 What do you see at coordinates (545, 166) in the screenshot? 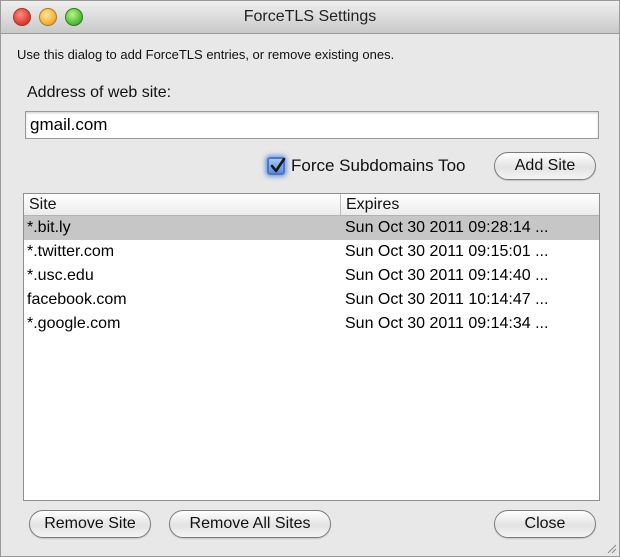
I see `add-site-button: Add Site` at bounding box center [545, 166].